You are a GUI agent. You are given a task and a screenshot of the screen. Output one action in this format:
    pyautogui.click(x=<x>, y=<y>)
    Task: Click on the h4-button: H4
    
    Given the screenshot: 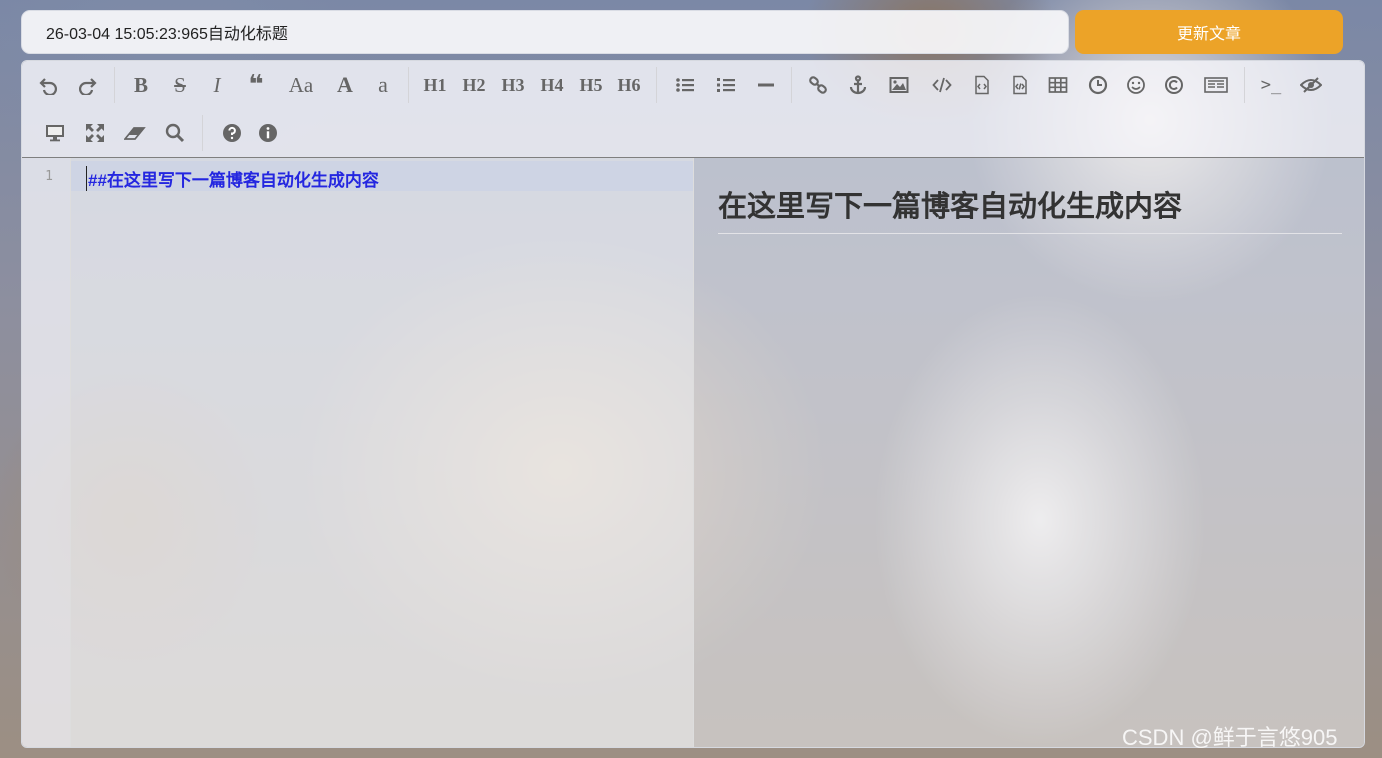 What is the action you would take?
    pyautogui.click(x=552, y=85)
    